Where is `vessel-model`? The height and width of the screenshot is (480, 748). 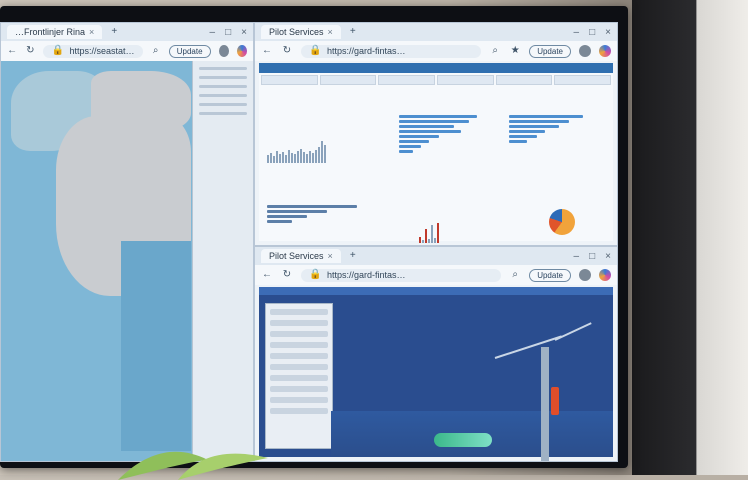 vessel-model is located at coordinates (463, 440).